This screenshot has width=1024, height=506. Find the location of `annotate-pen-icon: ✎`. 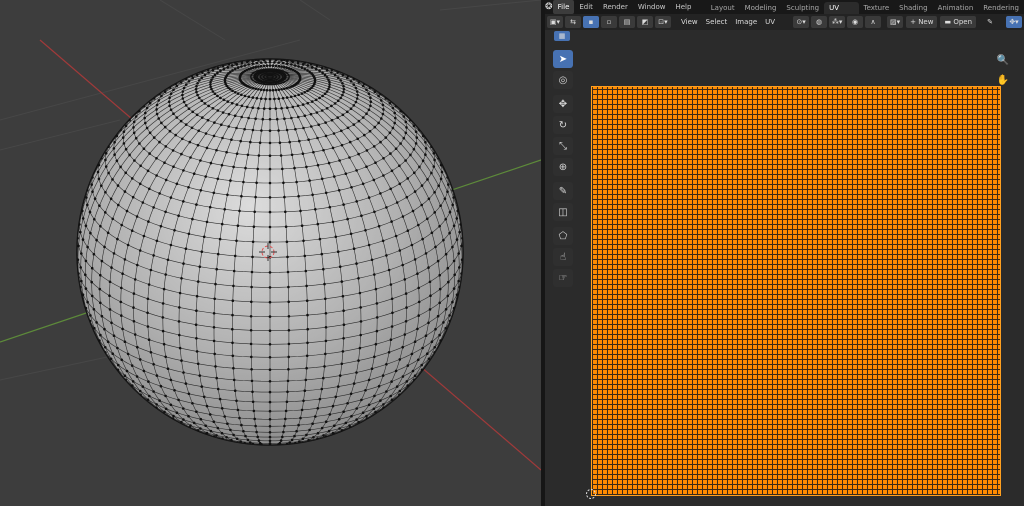

annotate-pen-icon: ✎ is located at coordinates (563, 191).